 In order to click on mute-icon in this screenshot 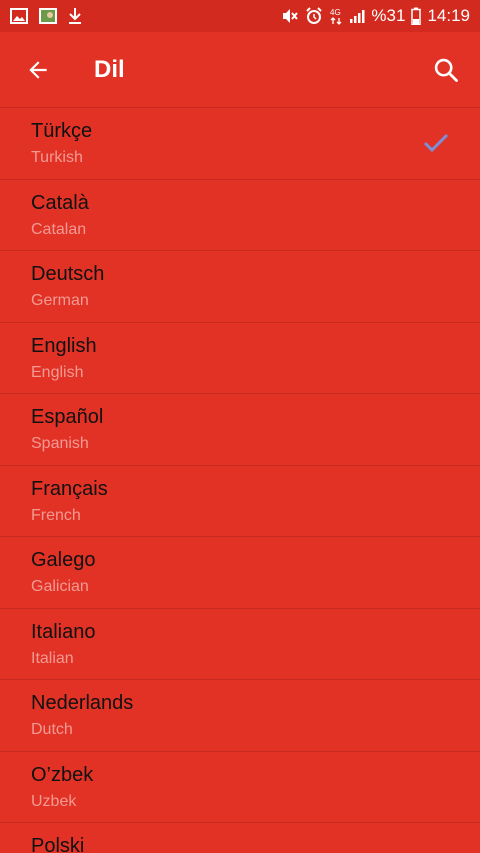, I will do `click(290, 16)`.